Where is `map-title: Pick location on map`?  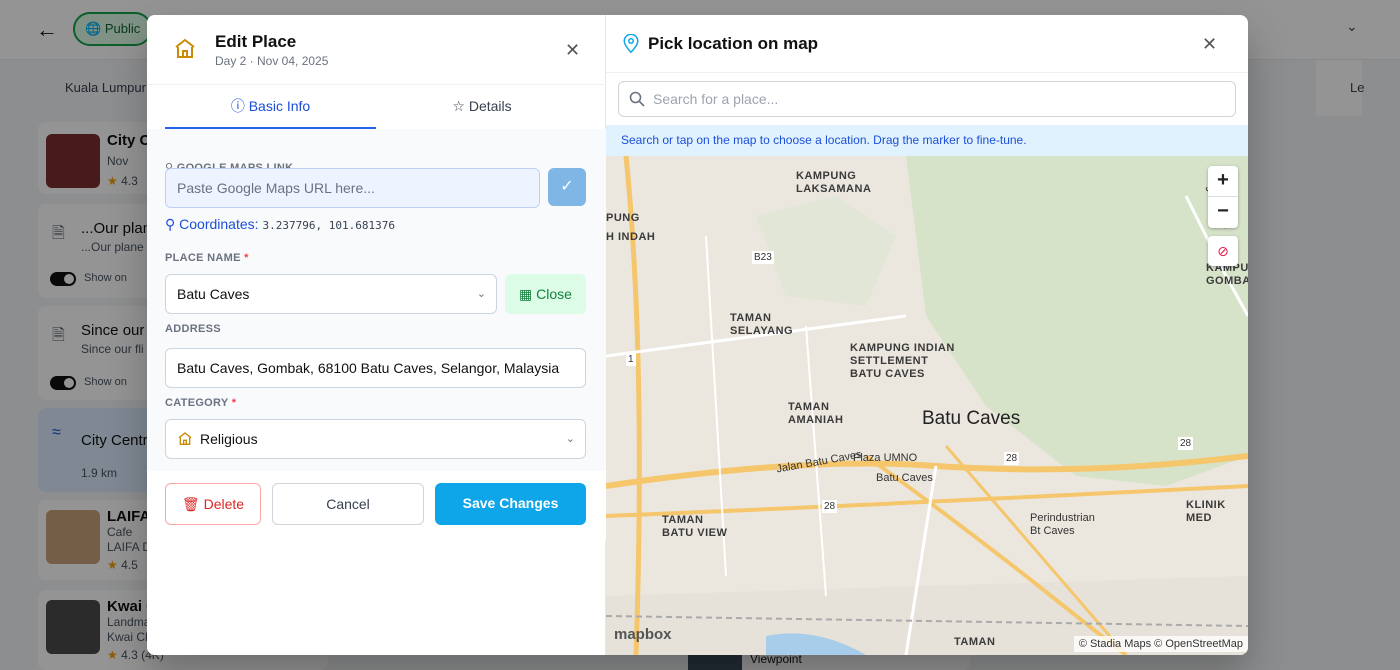 map-title: Pick location on map is located at coordinates (733, 43).